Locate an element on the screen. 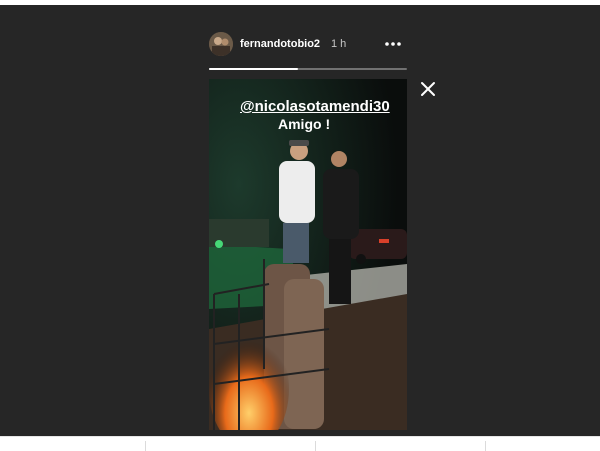  story-progress-fill is located at coordinates (254, 69).